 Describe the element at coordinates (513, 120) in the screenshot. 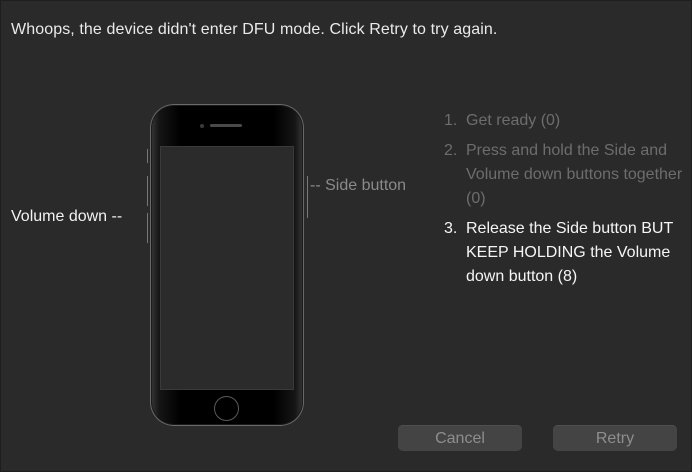

I see `step-text: Get ready (0)` at that location.